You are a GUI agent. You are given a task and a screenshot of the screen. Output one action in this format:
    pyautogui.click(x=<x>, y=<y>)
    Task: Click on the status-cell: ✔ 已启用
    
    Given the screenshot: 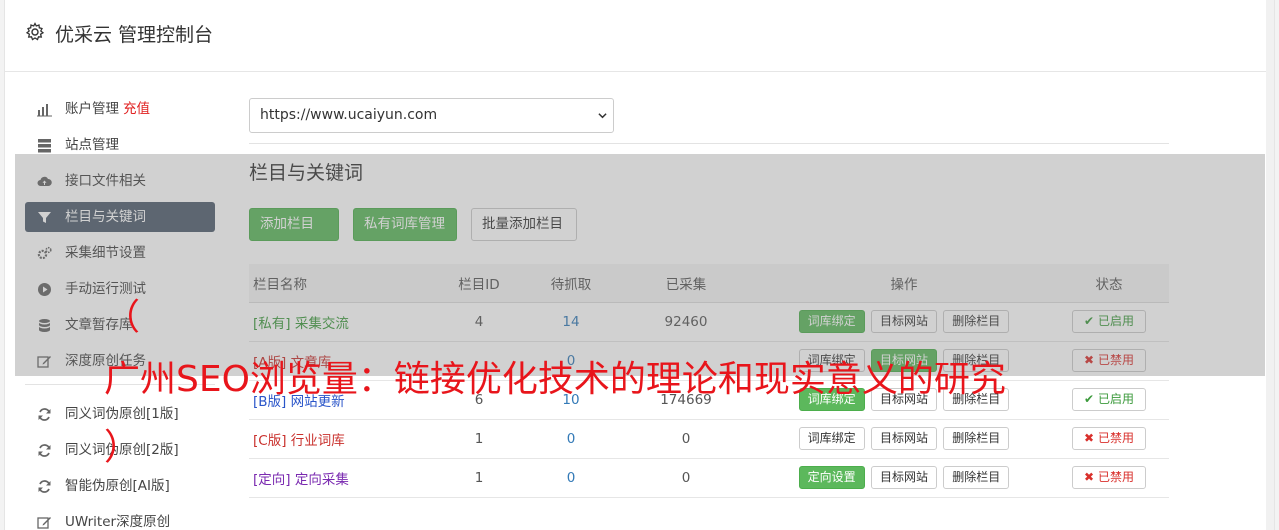 What is the action you would take?
    pyautogui.click(x=1109, y=322)
    